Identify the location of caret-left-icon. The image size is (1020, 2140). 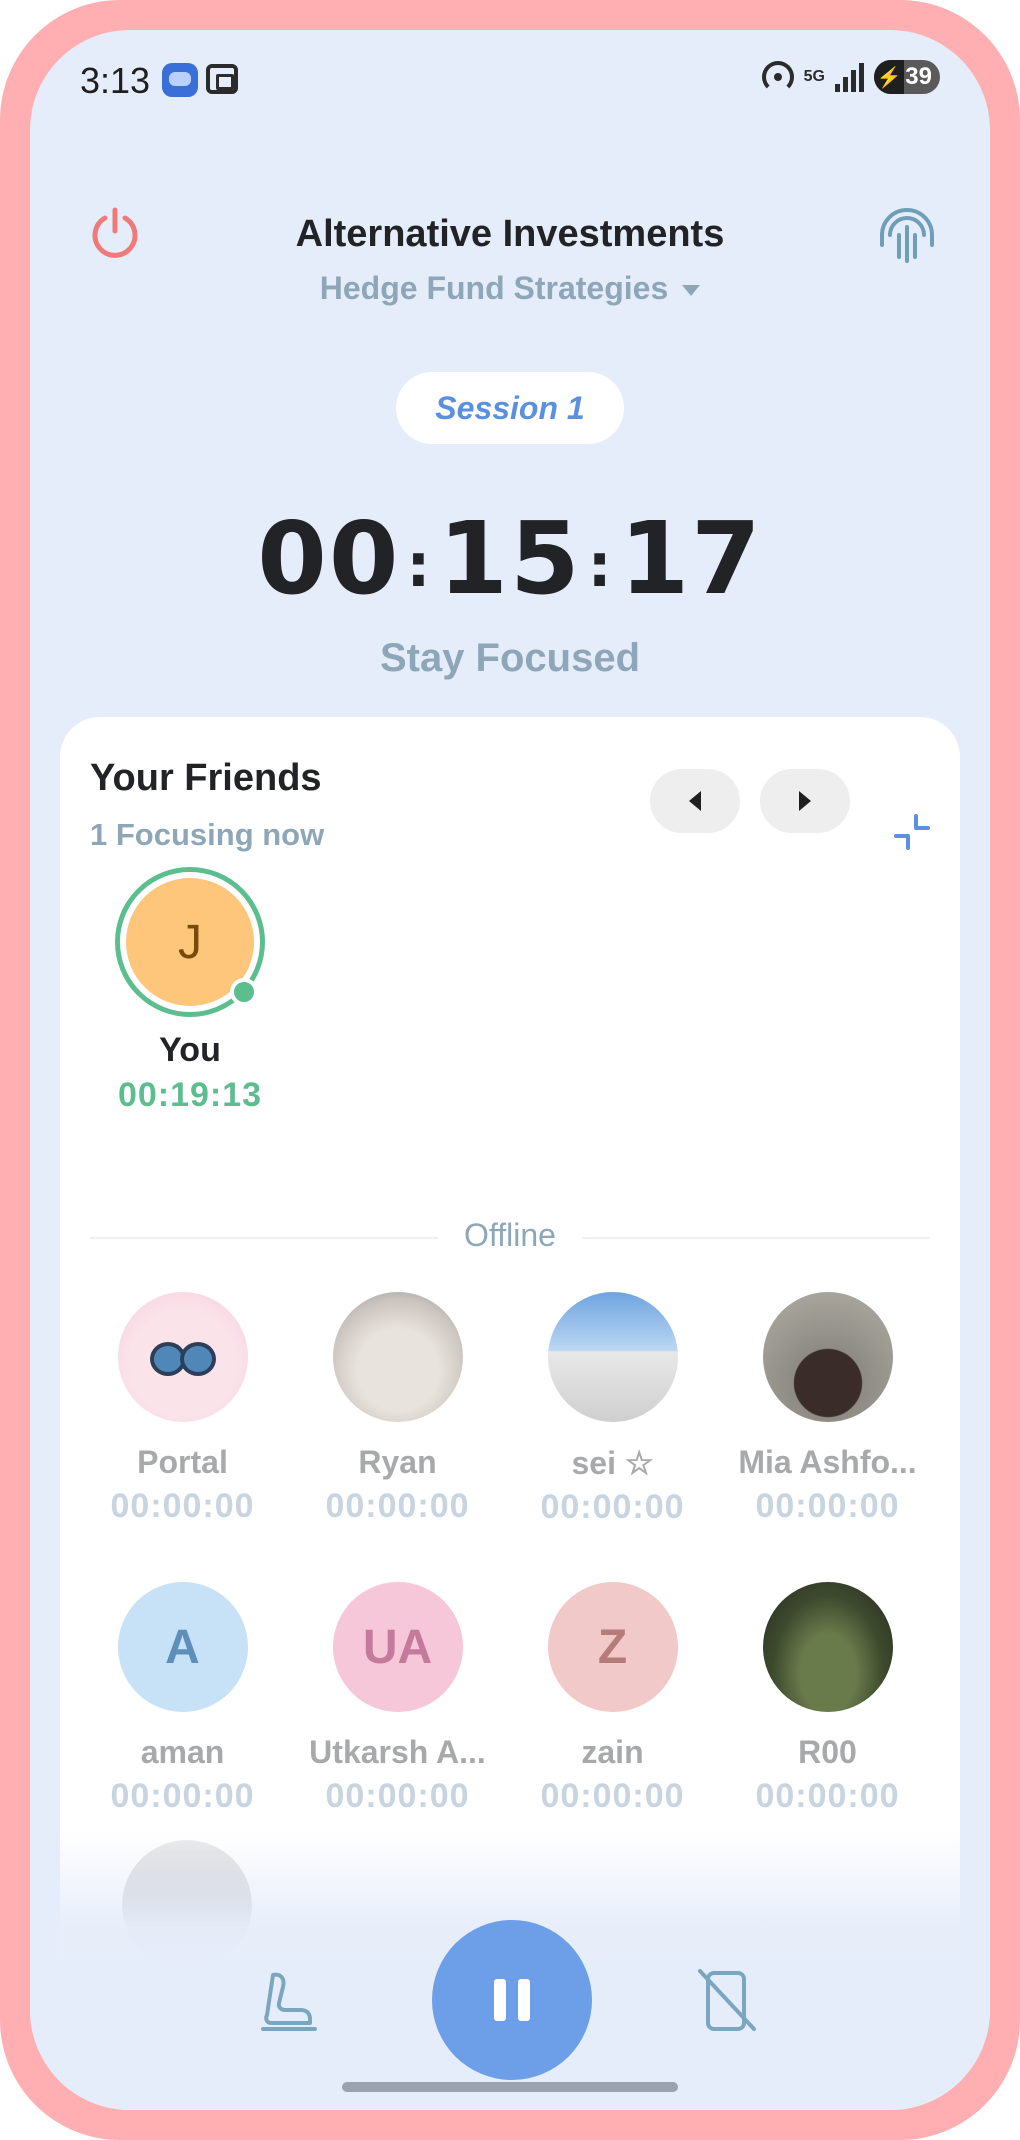
(695, 801).